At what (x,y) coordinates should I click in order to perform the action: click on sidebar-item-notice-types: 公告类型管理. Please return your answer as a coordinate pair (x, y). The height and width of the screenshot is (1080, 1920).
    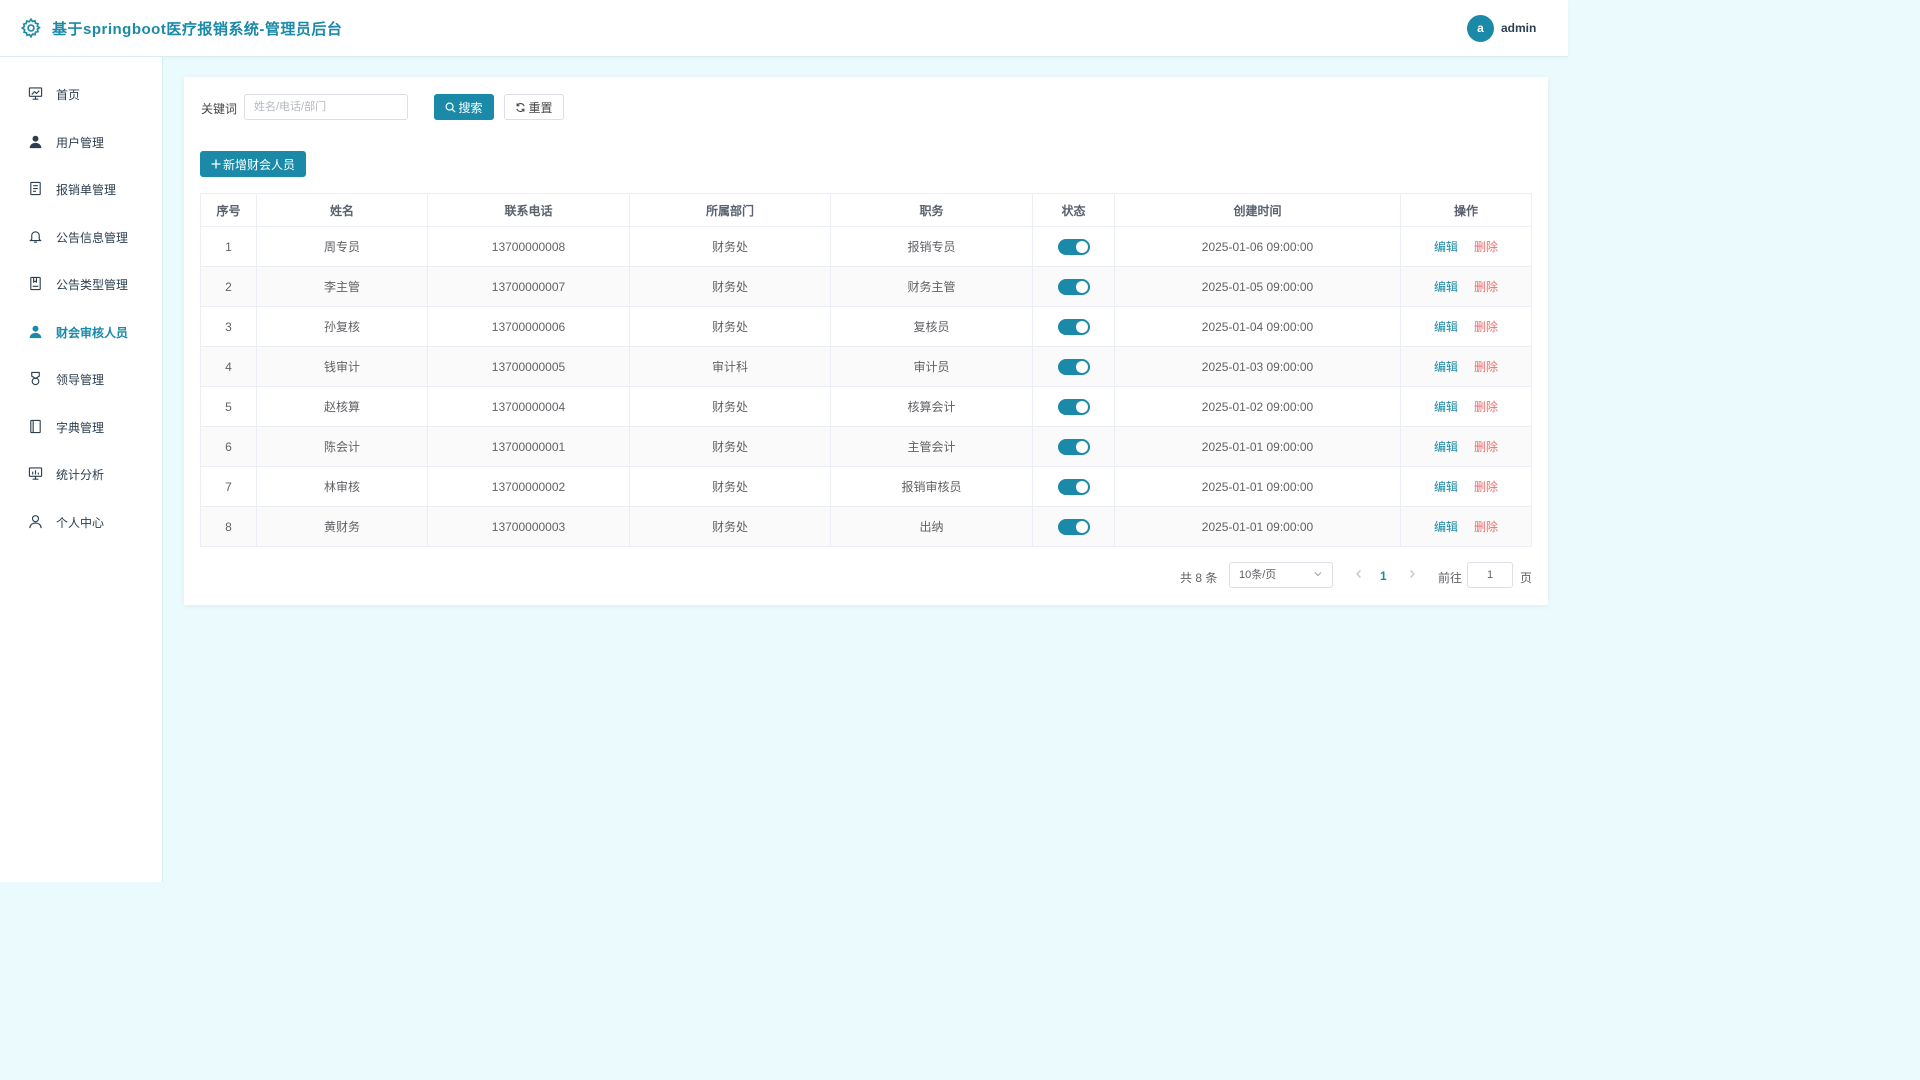
    Looking at the image, I should click on (81, 284).